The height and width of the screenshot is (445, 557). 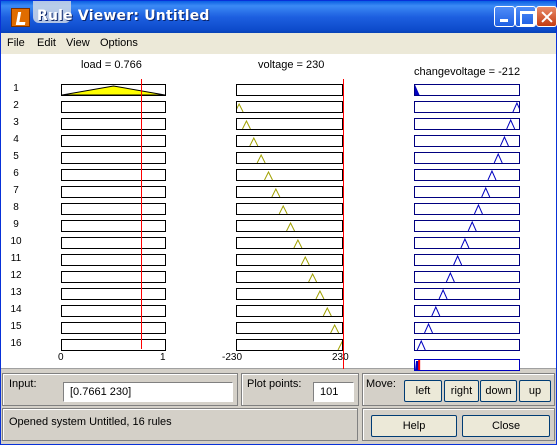 What do you see at coordinates (343, 224) in the screenshot?
I see `voltage-index-line` at bounding box center [343, 224].